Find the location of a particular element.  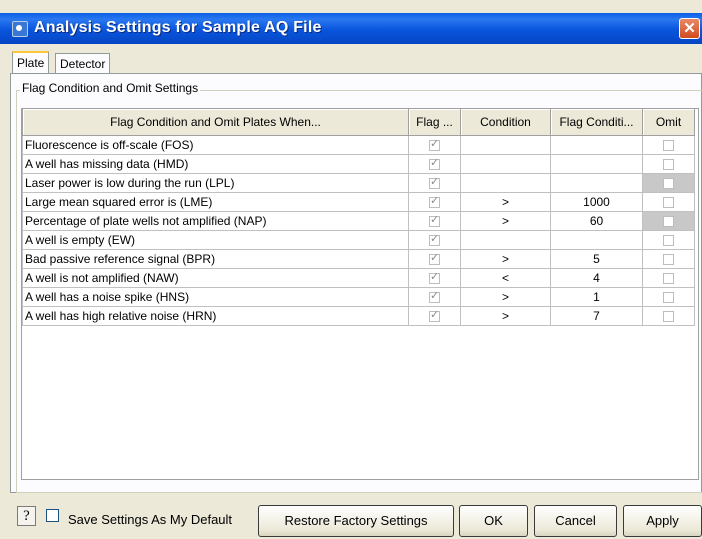

table-row: A well is not amplified (NAW) <4 is located at coordinates (358, 278).